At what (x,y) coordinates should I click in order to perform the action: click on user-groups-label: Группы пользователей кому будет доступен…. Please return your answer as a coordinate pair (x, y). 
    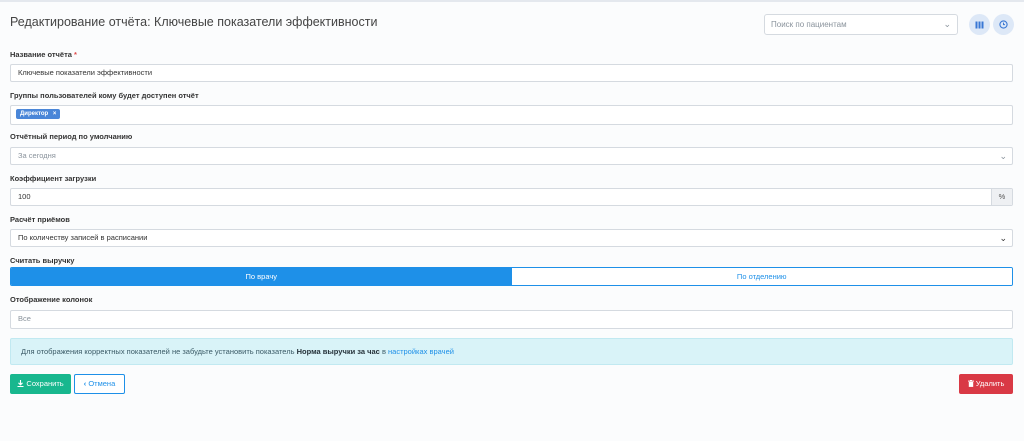
    Looking at the image, I should click on (104, 95).